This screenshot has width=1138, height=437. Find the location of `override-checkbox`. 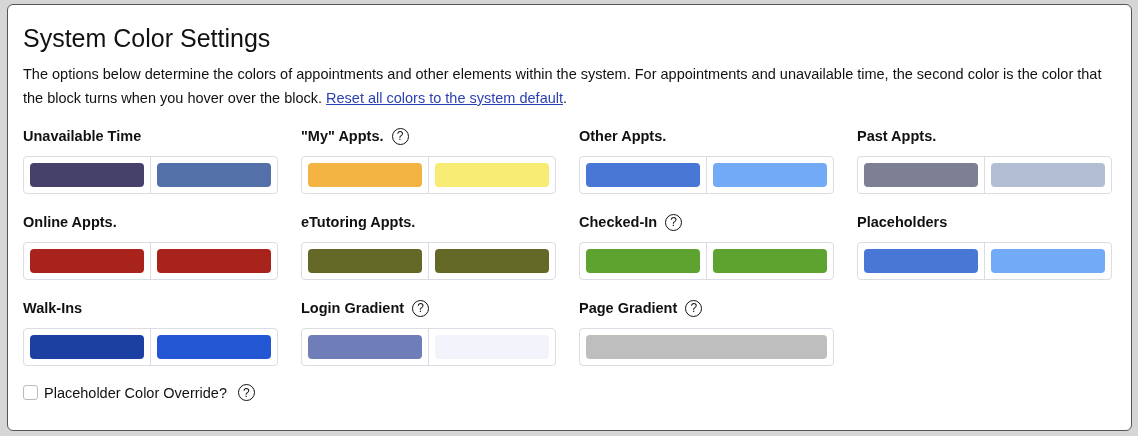

override-checkbox is located at coordinates (30, 392).